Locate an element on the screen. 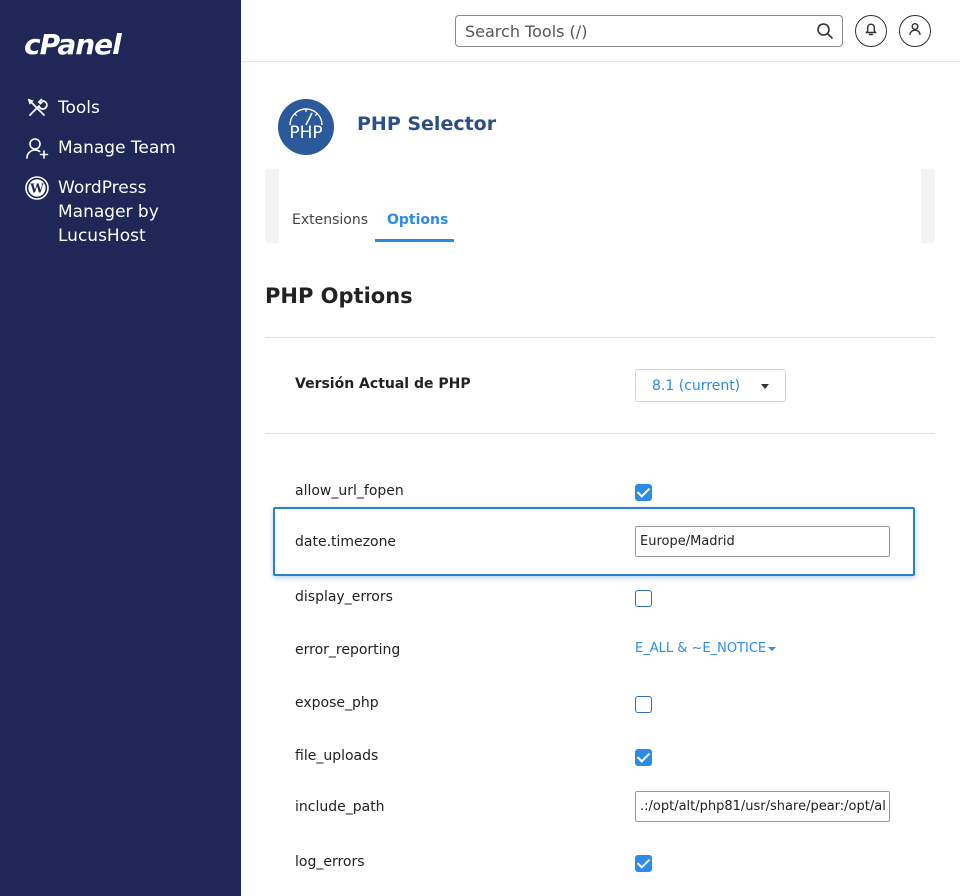 This screenshot has height=896, width=960. sidebar-item-wordpress-manager: W WordPress Manager by LucusHost is located at coordinates (124, 212).